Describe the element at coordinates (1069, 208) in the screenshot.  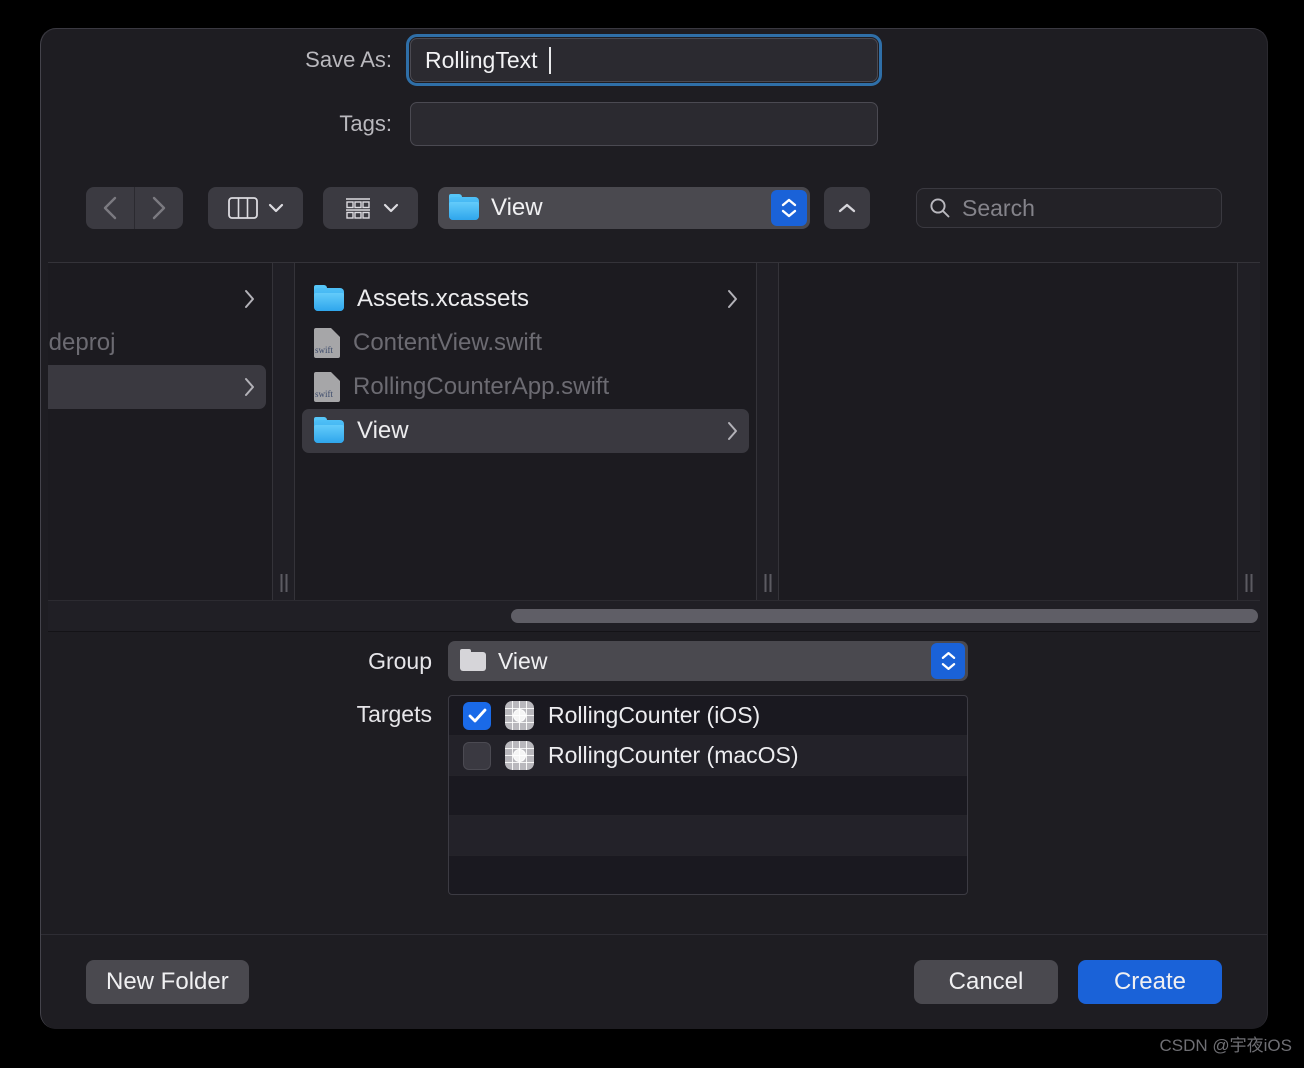
I see `search-field: Search` at that location.